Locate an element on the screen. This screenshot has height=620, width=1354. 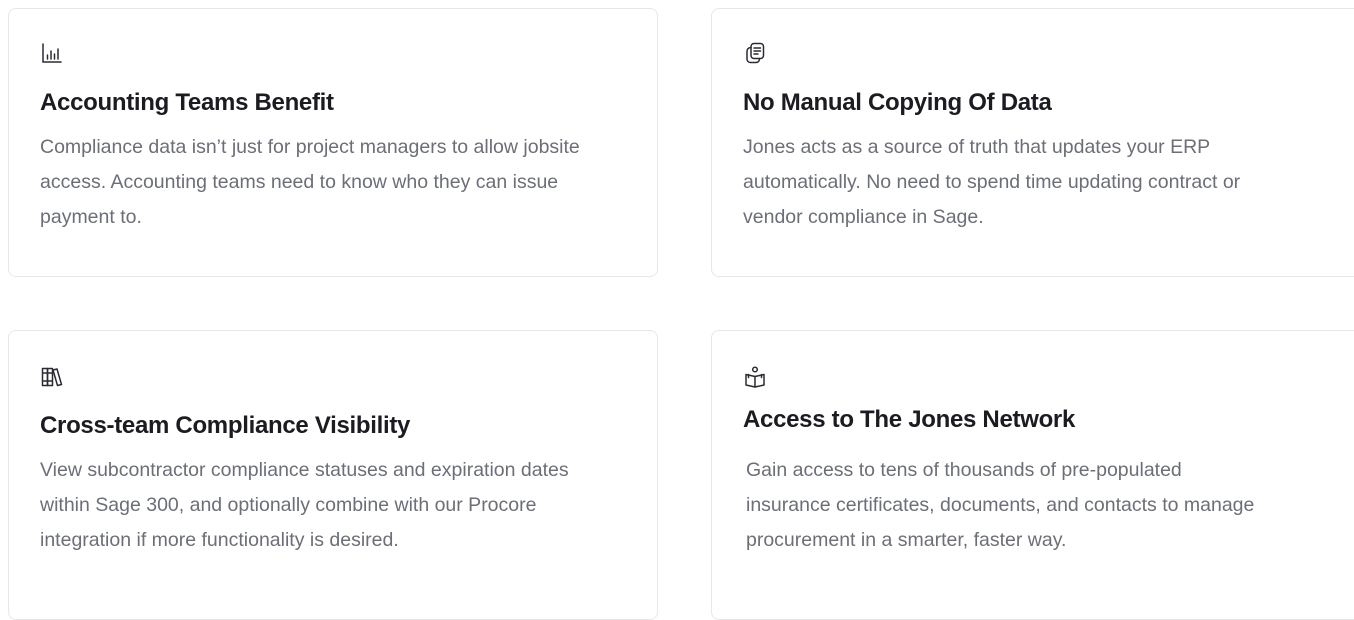
person-reading-icon is located at coordinates (755, 377).